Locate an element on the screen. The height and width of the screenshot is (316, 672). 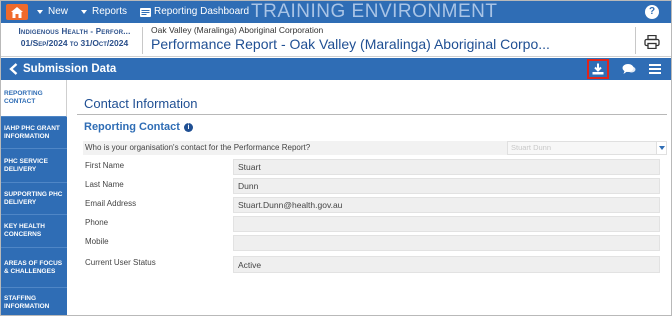
sidebar-item-phc-service-delivery: PHC Service Delivery is located at coordinates (34, 166).